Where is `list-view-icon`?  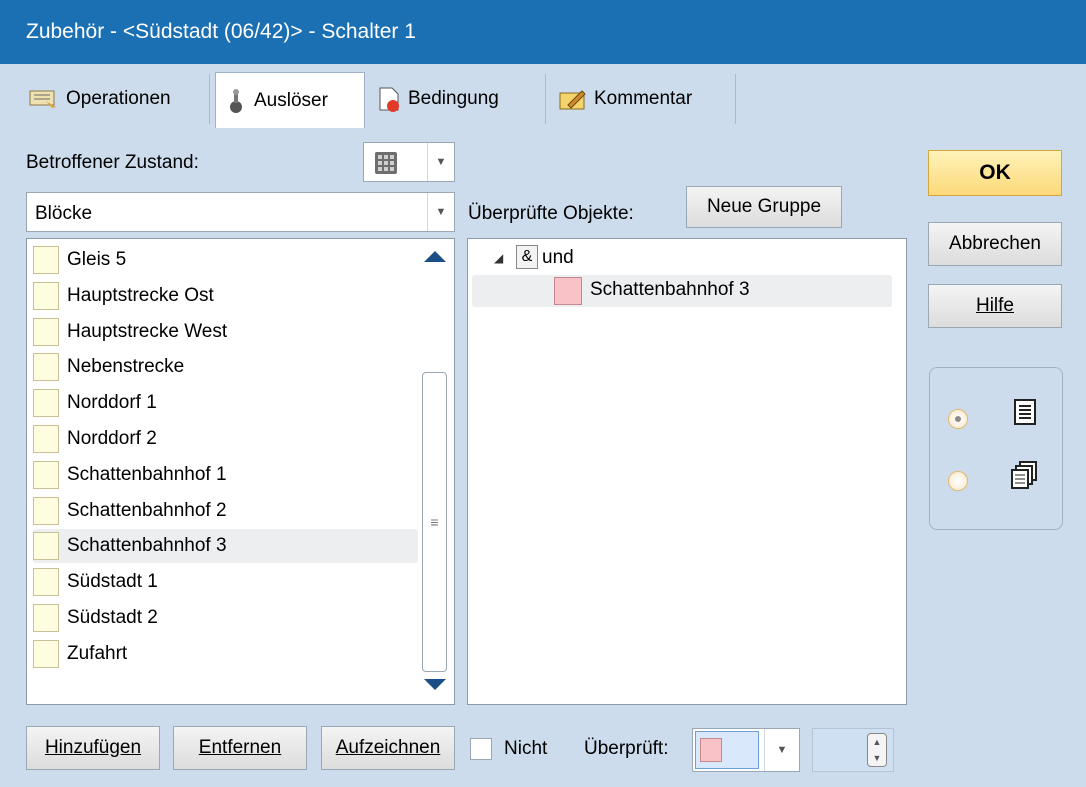 list-view-icon is located at coordinates (1025, 412).